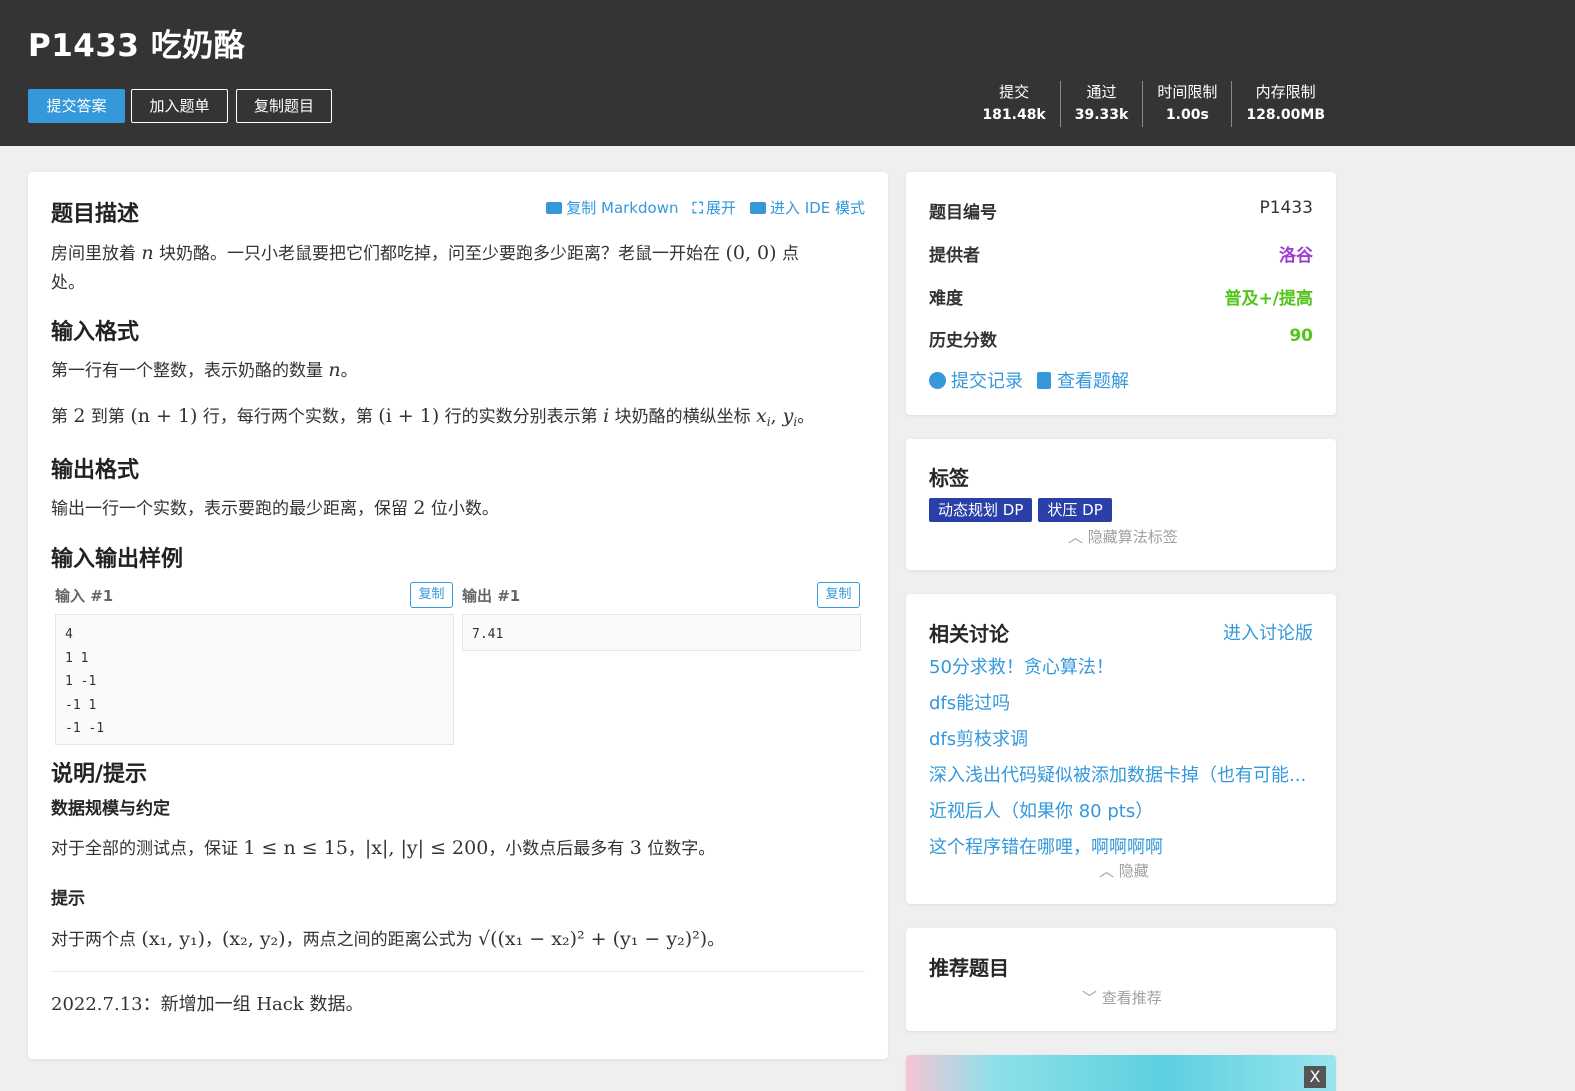  What do you see at coordinates (458, 971) in the screenshot?
I see `divider` at bounding box center [458, 971].